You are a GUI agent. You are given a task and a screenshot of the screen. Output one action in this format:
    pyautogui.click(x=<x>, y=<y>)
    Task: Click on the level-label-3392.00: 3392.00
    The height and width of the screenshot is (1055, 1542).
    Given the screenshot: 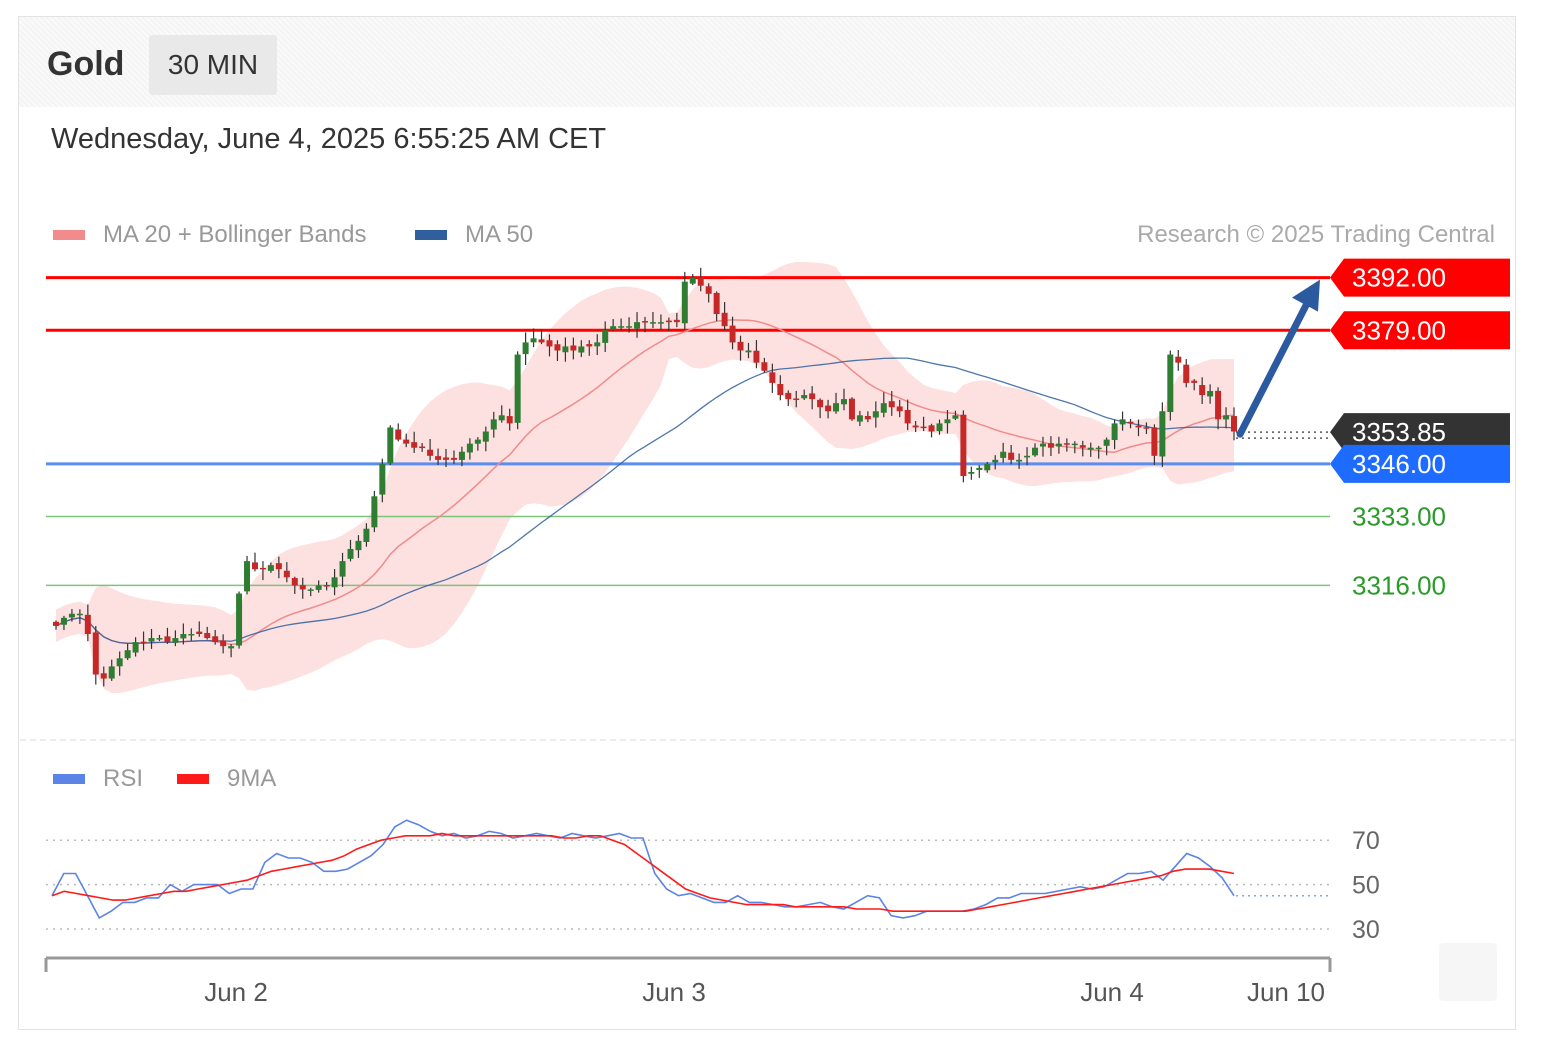 What is the action you would take?
    pyautogui.click(x=1399, y=278)
    